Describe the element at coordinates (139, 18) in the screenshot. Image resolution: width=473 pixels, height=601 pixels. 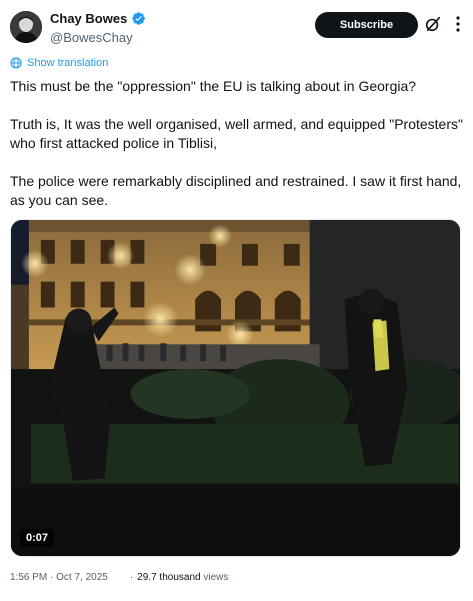
I see `verified-badge-icon` at that location.